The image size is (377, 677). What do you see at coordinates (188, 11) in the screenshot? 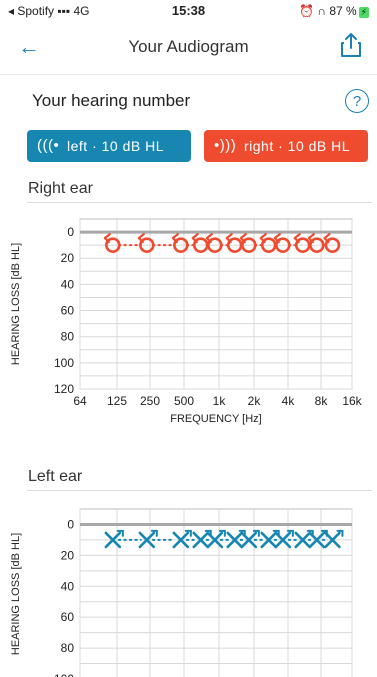
I see `status-bar: ◂ Spotify ▪▪▪ 4G 15:38 ⏰ ∩ 87 % ⚡` at bounding box center [188, 11].